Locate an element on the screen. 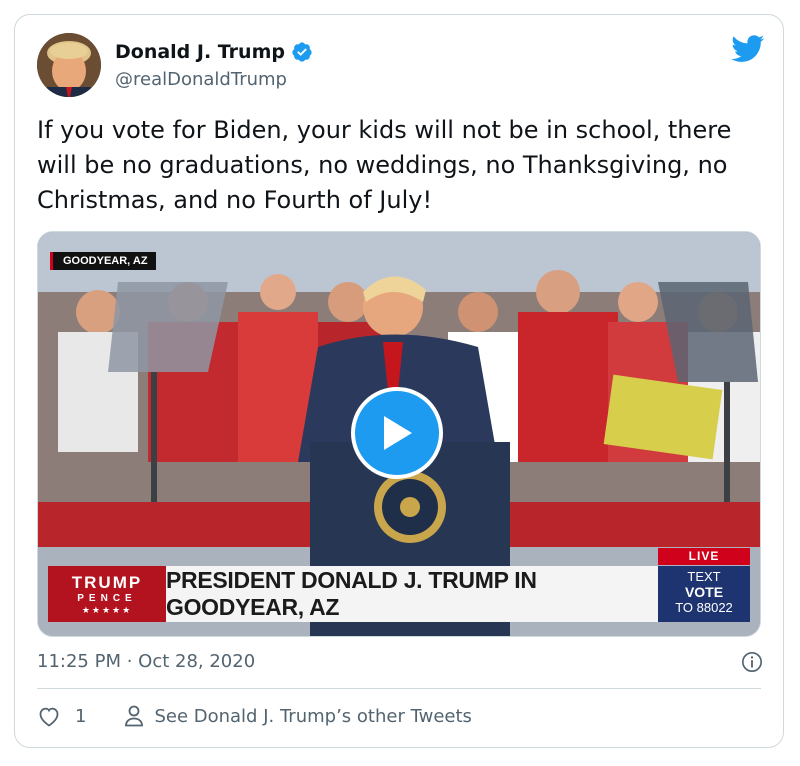  like-button: 1 is located at coordinates (61, 716).